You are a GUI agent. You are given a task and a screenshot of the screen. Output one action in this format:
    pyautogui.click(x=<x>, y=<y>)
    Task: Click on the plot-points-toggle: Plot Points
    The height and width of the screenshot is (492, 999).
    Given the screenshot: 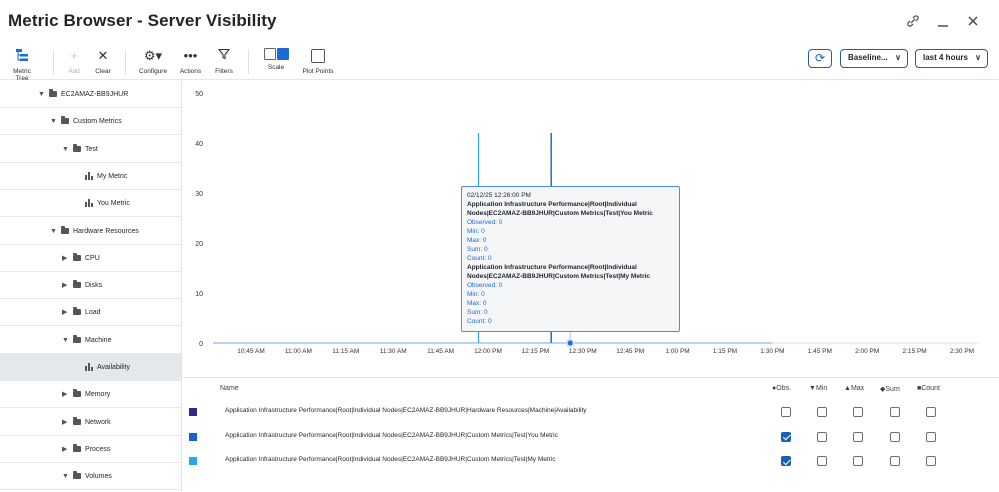 What is the action you would take?
    pyautogui.click(x=318, y=61)
    